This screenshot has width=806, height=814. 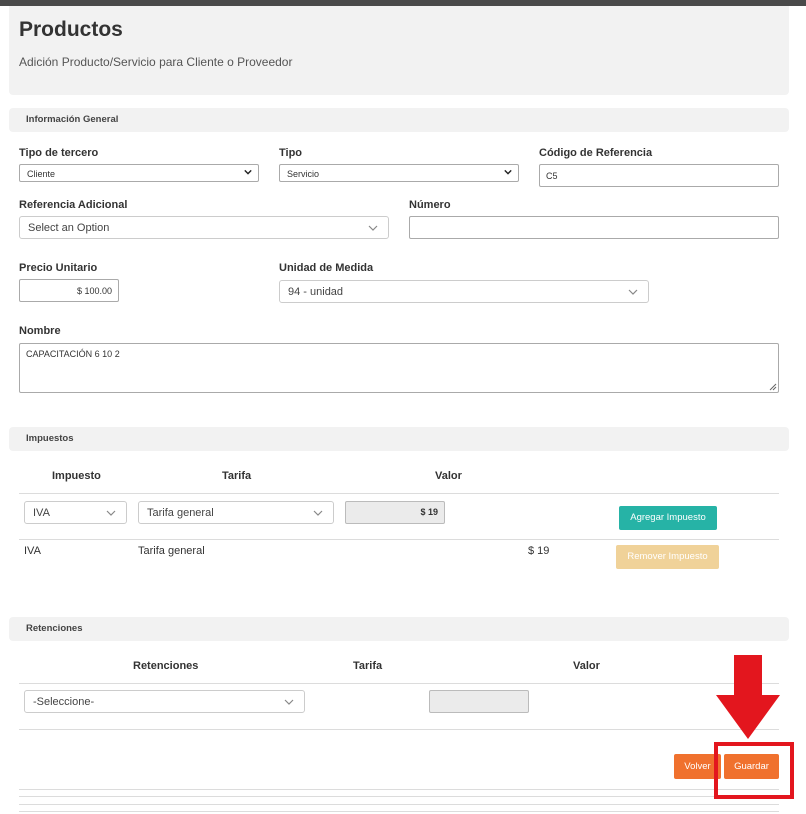 What do you see at coordinates (395, 512) in the screenshot?
I see `impuesto-valor-field: $ 19` at bounding box center [395, 512].